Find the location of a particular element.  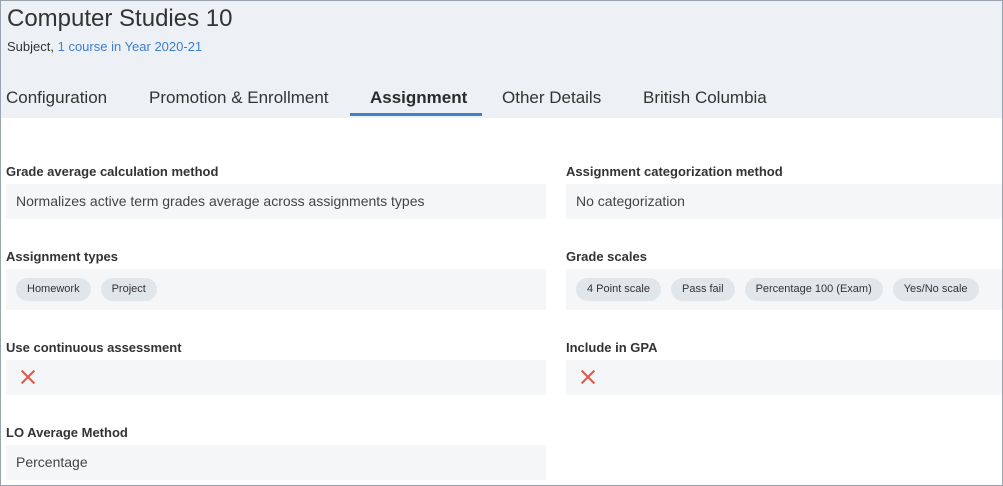

tab-promotion-enrollment: Promotion & Enrollment is located at coordinates (239, 98).